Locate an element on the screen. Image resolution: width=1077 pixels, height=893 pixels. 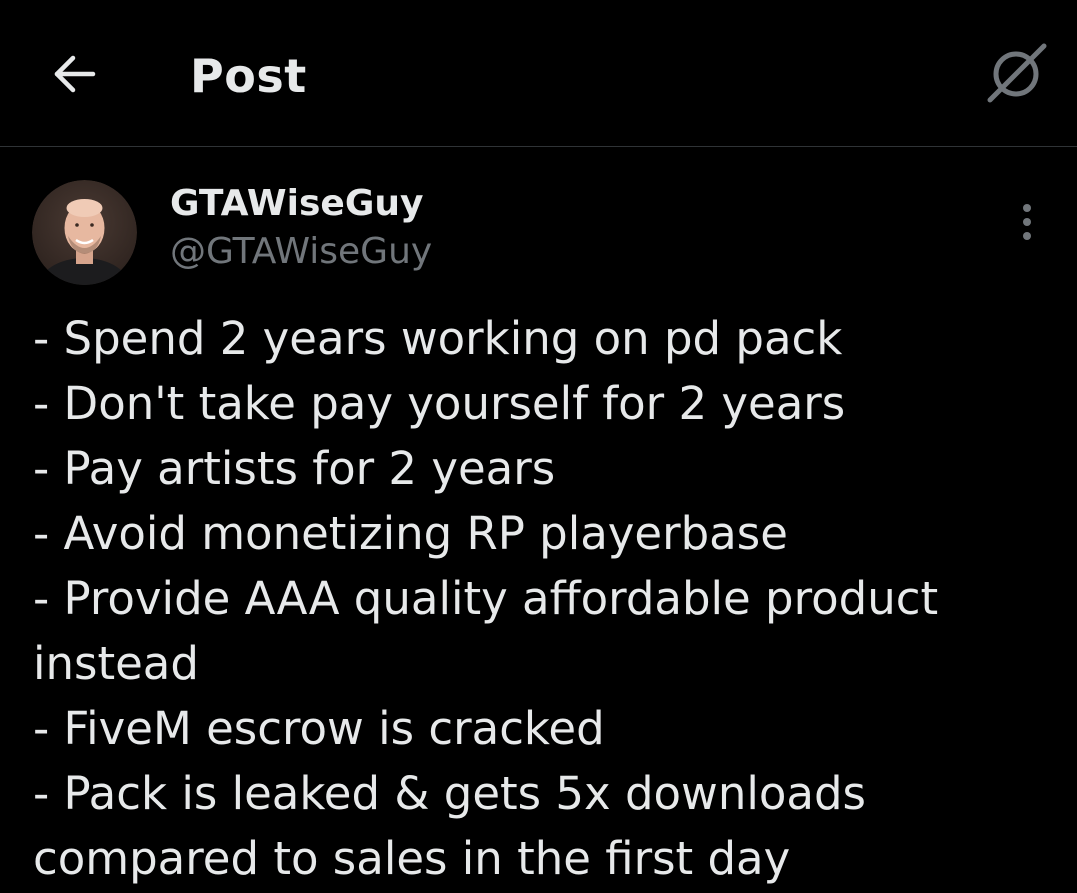
post-line: instead is located at coordinates (116, 663).